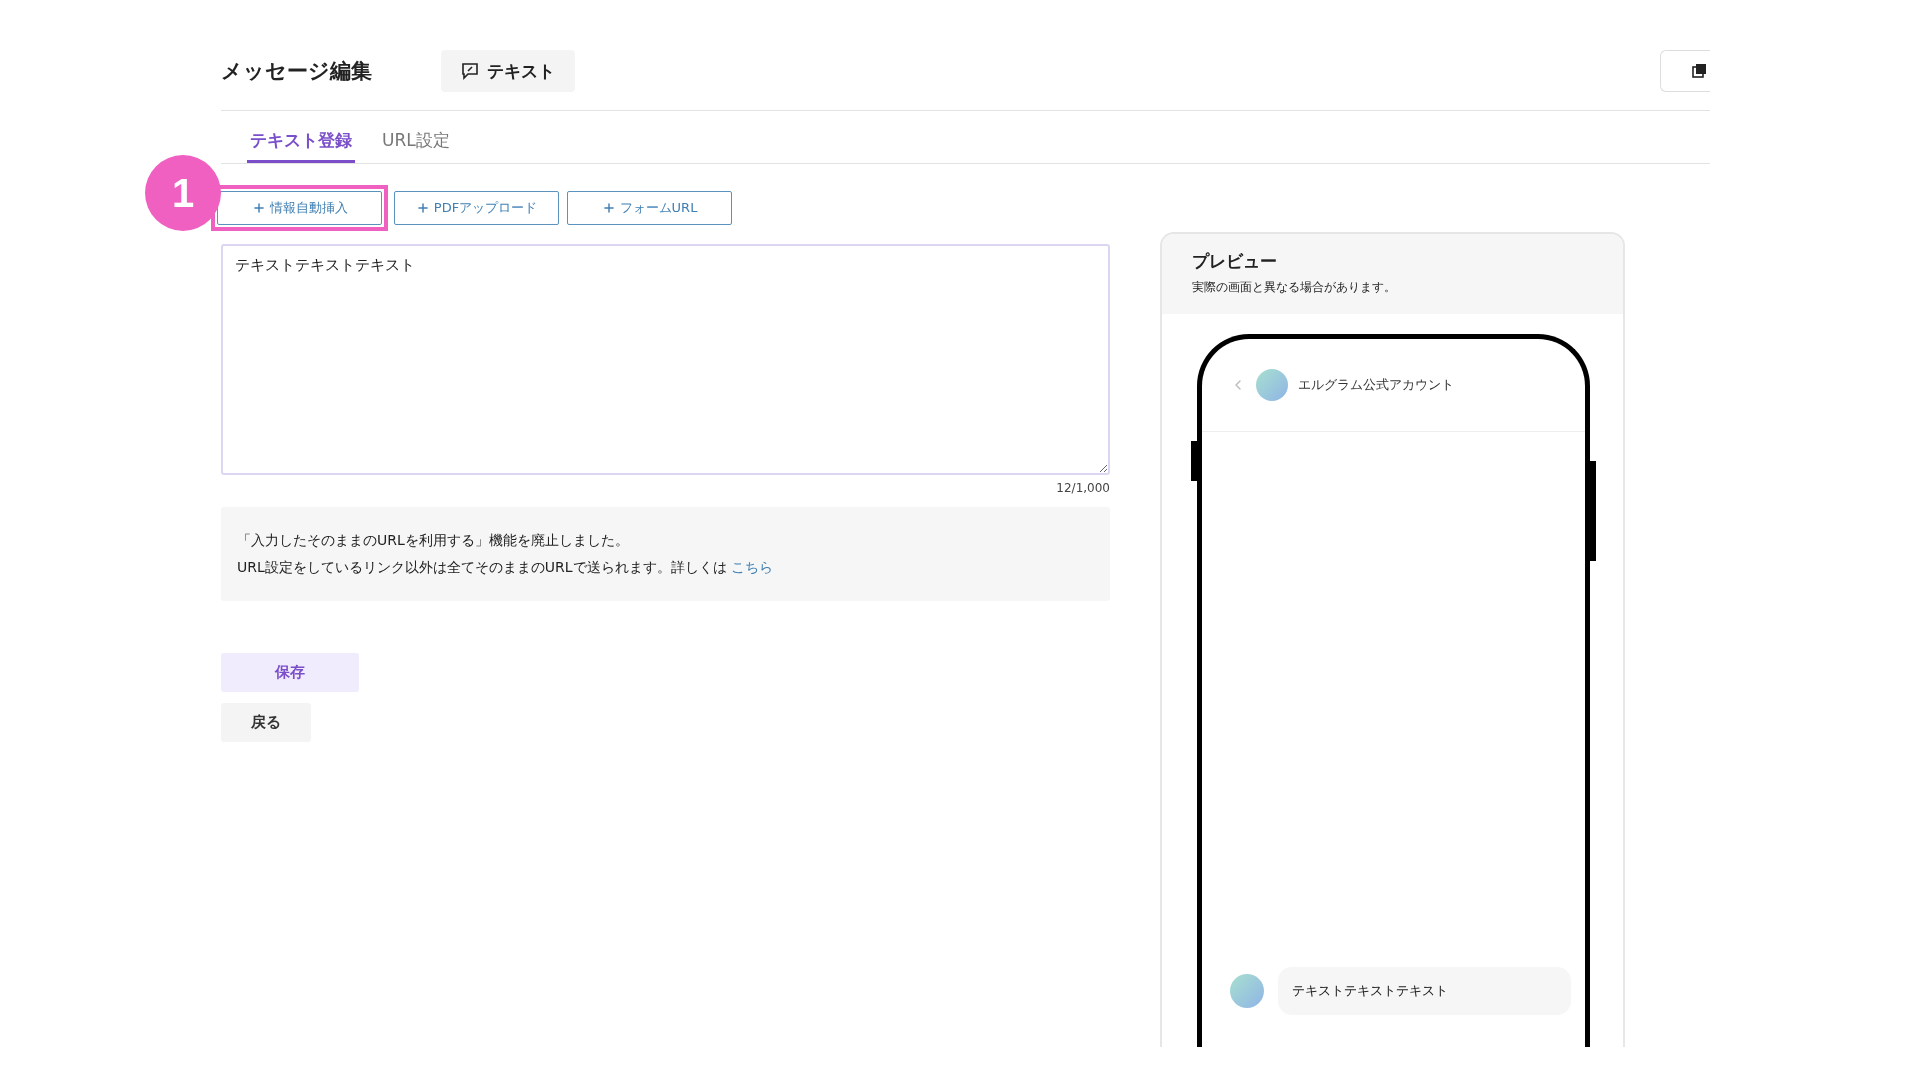 Image resolution: width=1920 pixels, height=1080 pixels. I want to click on insert-button: フォームURL, so click(649, 208).